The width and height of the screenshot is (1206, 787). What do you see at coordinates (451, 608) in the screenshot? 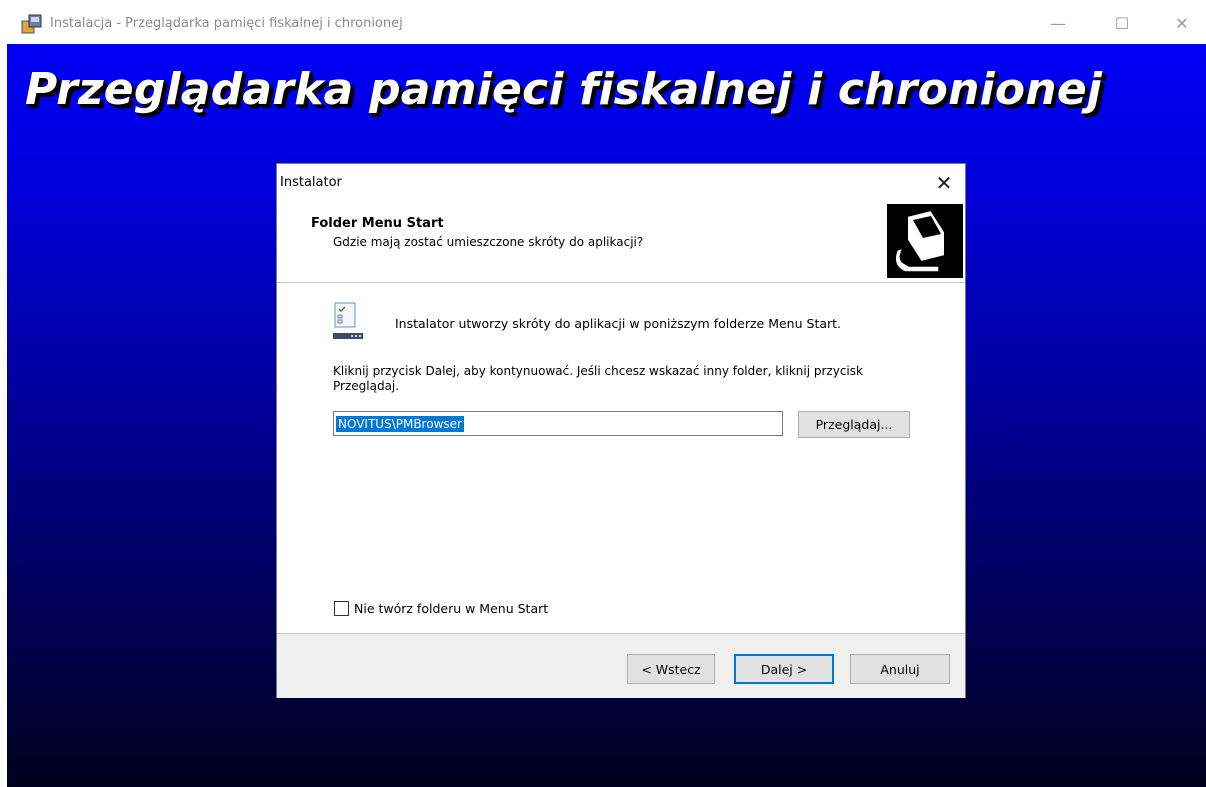
I see `no-folder-checkbox-label: Nie twórz folderu w Menu Start` at bounding box center [451, 608].